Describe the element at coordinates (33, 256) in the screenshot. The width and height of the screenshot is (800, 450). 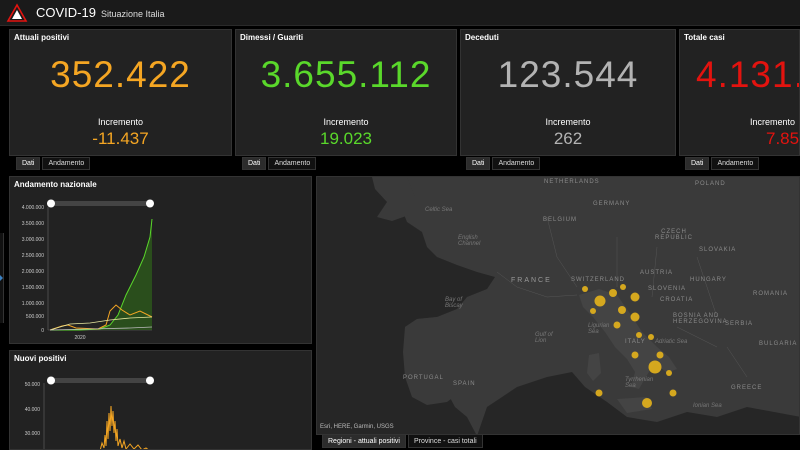
I see `y-tick-label: 2.500.000` at that location.